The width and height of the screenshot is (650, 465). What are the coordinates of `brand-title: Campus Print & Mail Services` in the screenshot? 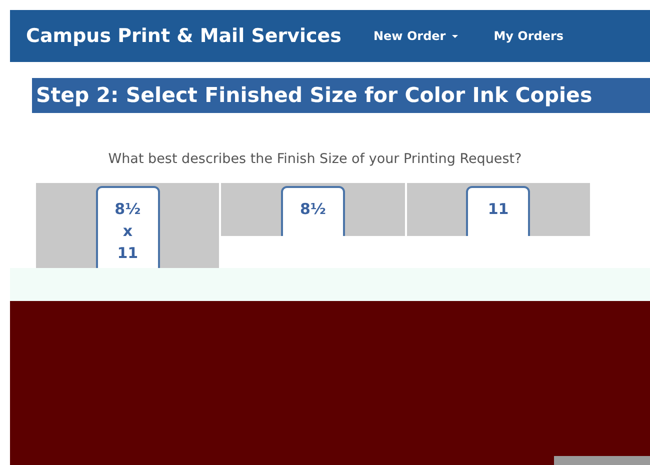 It's located at (184, 36).